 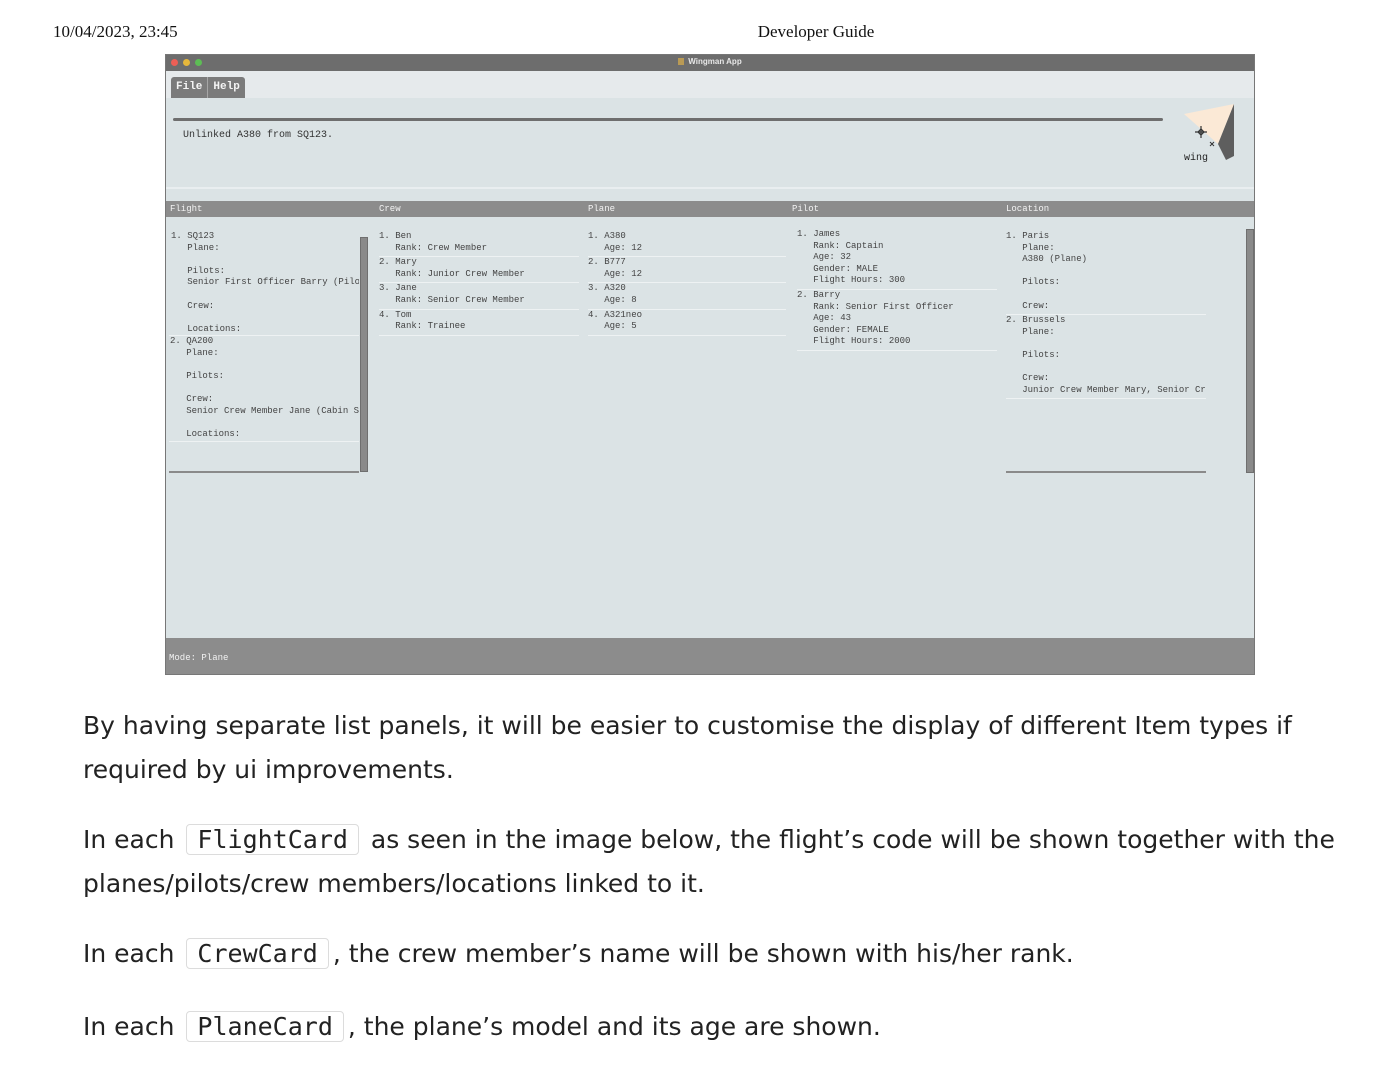 What do you see at coordinates (1028, 209) in the screenshot?
I see `column-header-location: Location` at bounding box center [1028, 209].